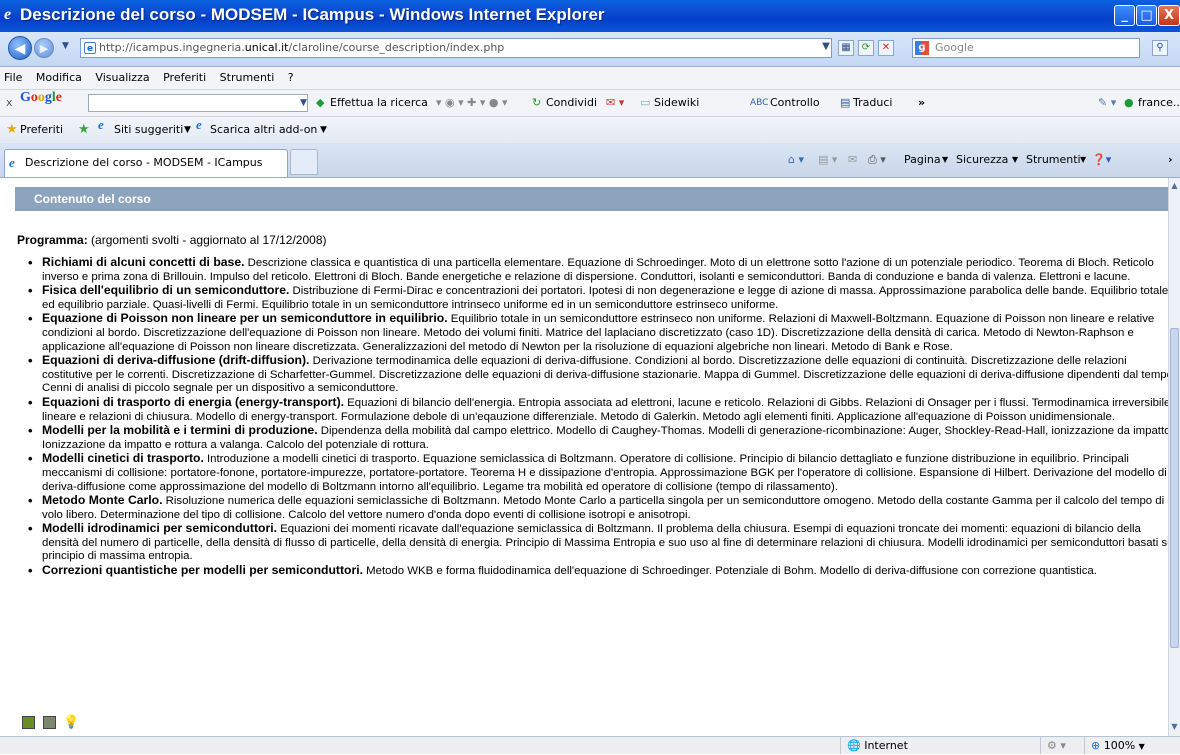  Describe the element at coordinates (304, 162) in the screenshot. I see `new-tab-button` at that location.